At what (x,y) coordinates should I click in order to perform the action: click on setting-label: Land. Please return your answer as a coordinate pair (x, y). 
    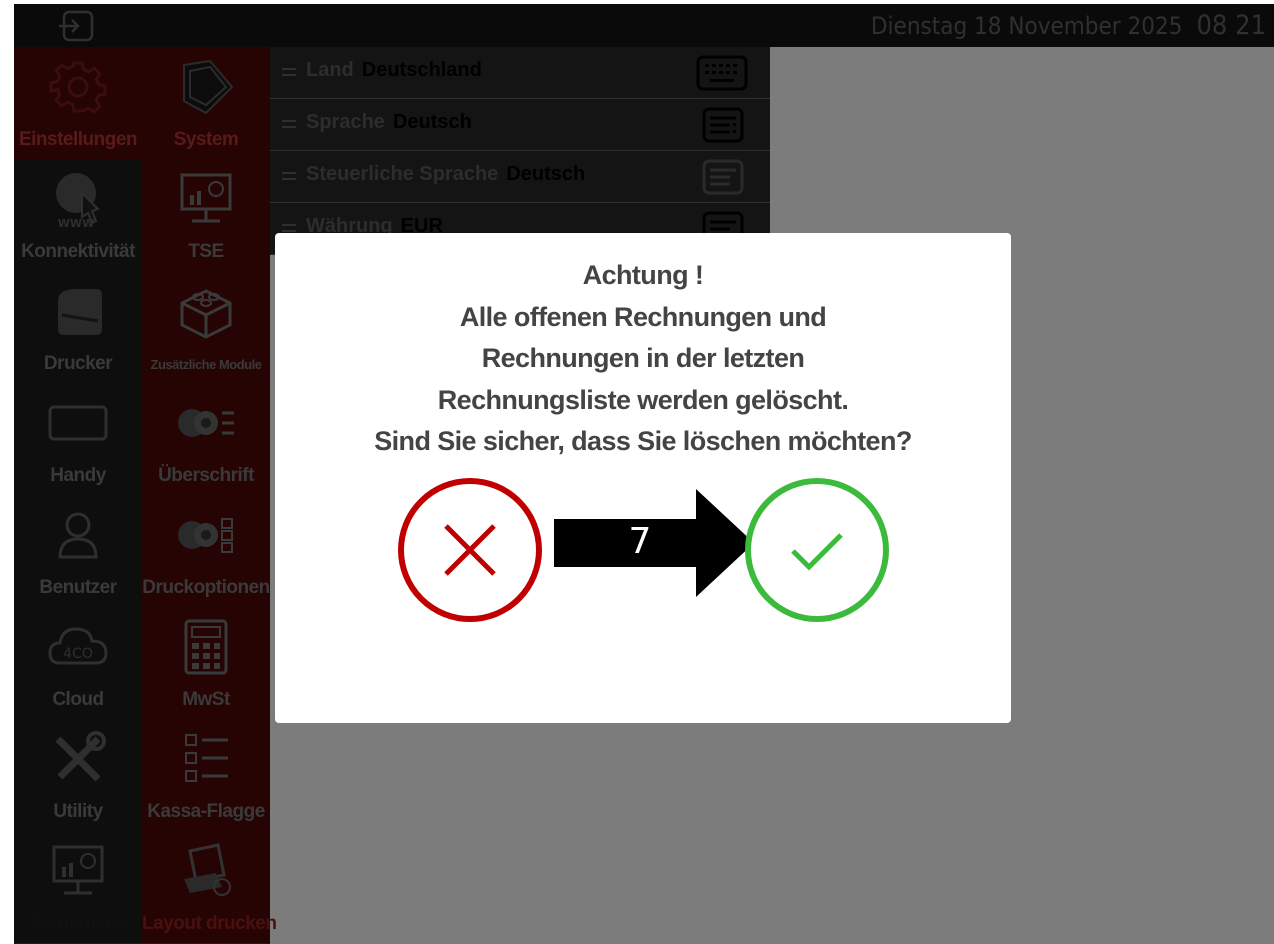
    Looking at the image, I should click on (330, 70).